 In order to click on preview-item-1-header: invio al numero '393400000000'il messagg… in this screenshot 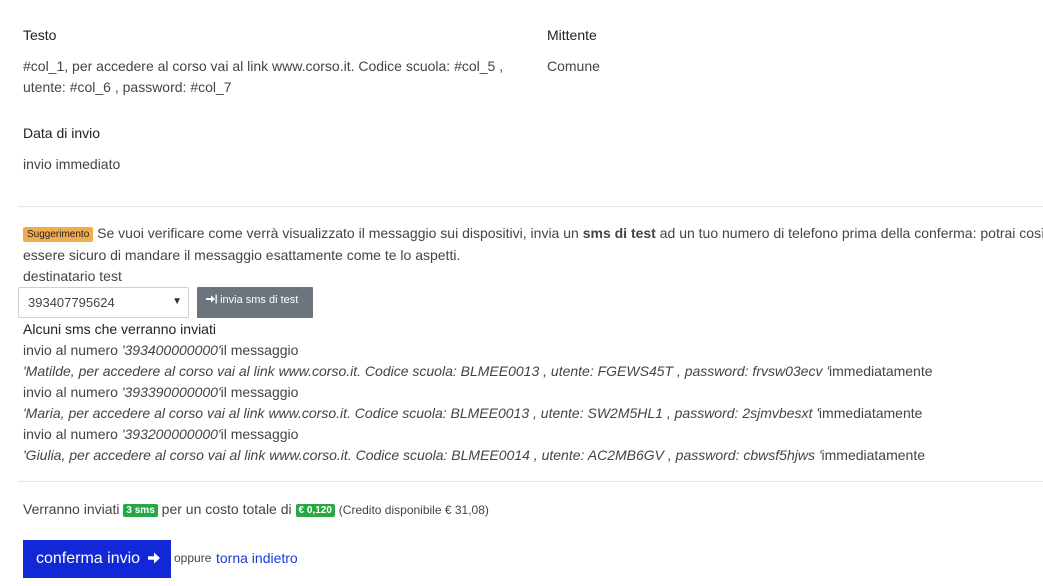, I will do `click(160, 350)`.